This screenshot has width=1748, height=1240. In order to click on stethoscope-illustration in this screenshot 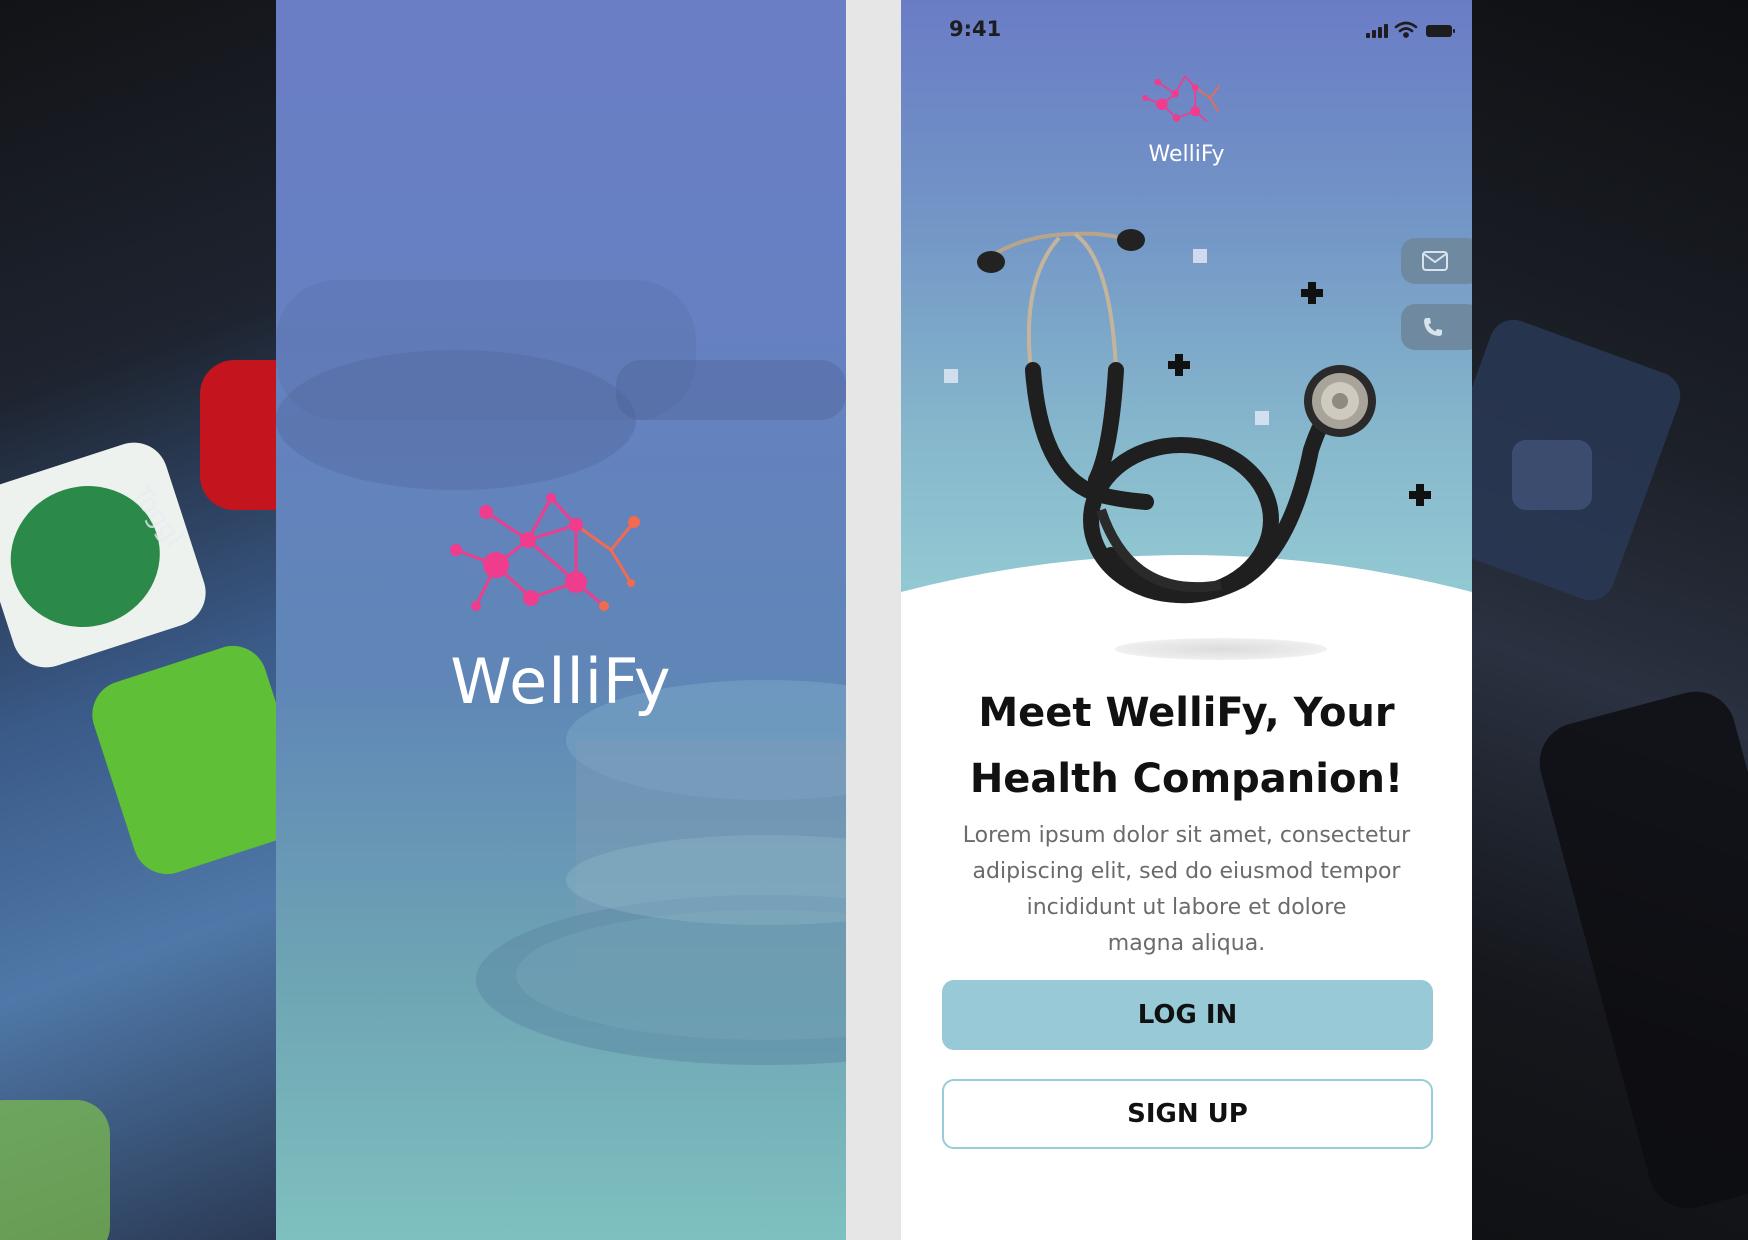, I will do `click(1176, 416)`.